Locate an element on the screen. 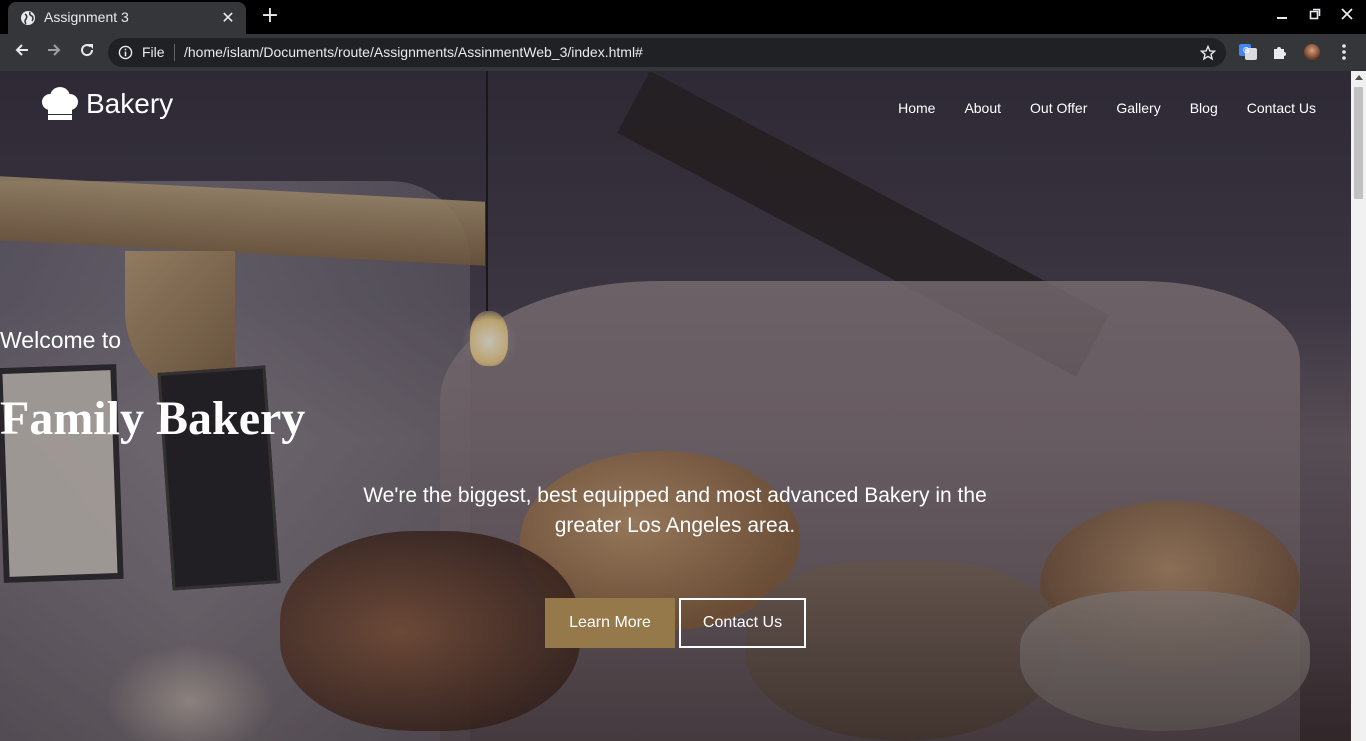 This screenshot has width=1366, height=741. chef-hat-icon is located at coordinates (60, 103).